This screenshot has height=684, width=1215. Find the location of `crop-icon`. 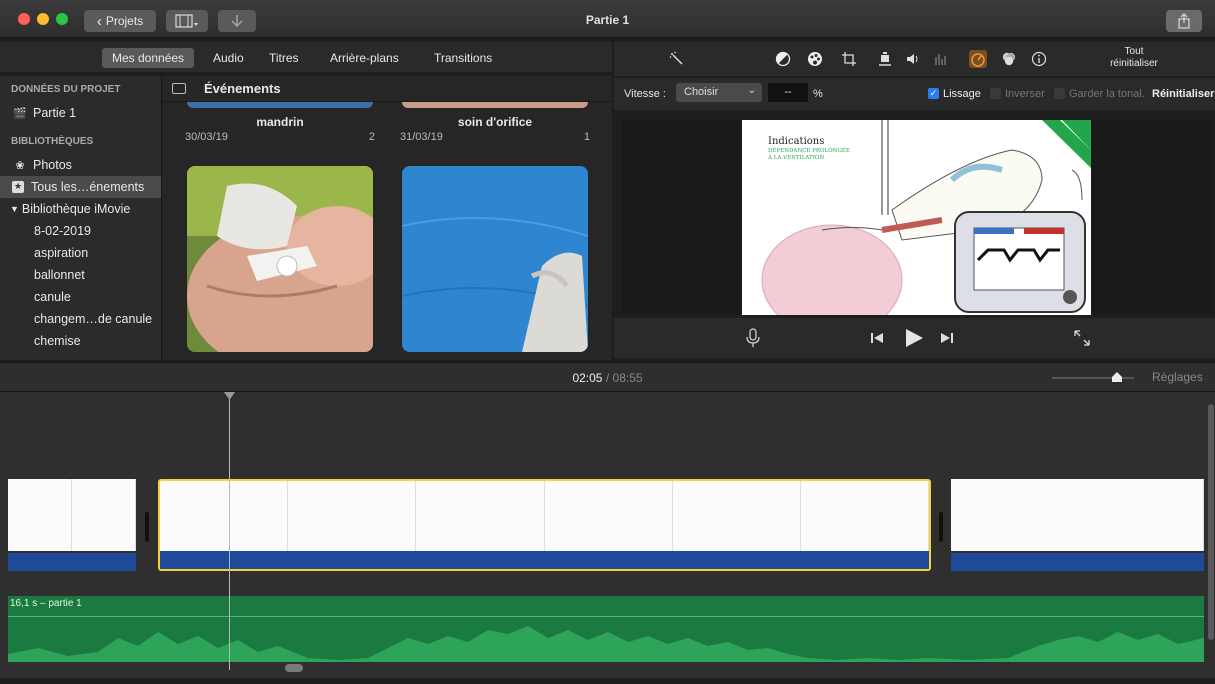

crop-icon is located at coordinates (849, 59).